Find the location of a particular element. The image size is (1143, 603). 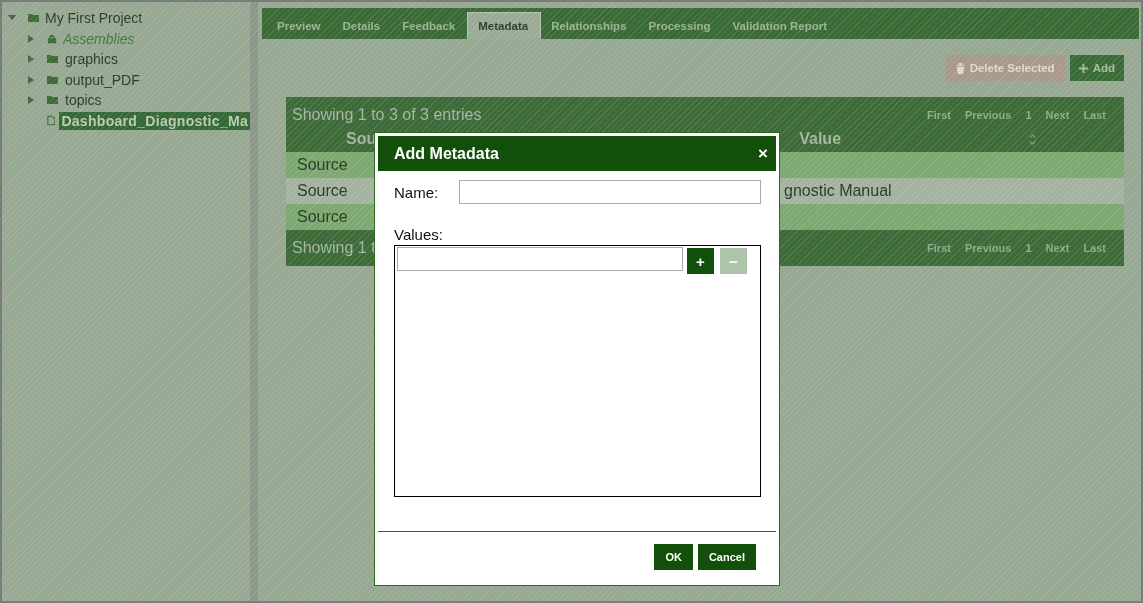

tab: Preview is located at coordinates (300, 25).